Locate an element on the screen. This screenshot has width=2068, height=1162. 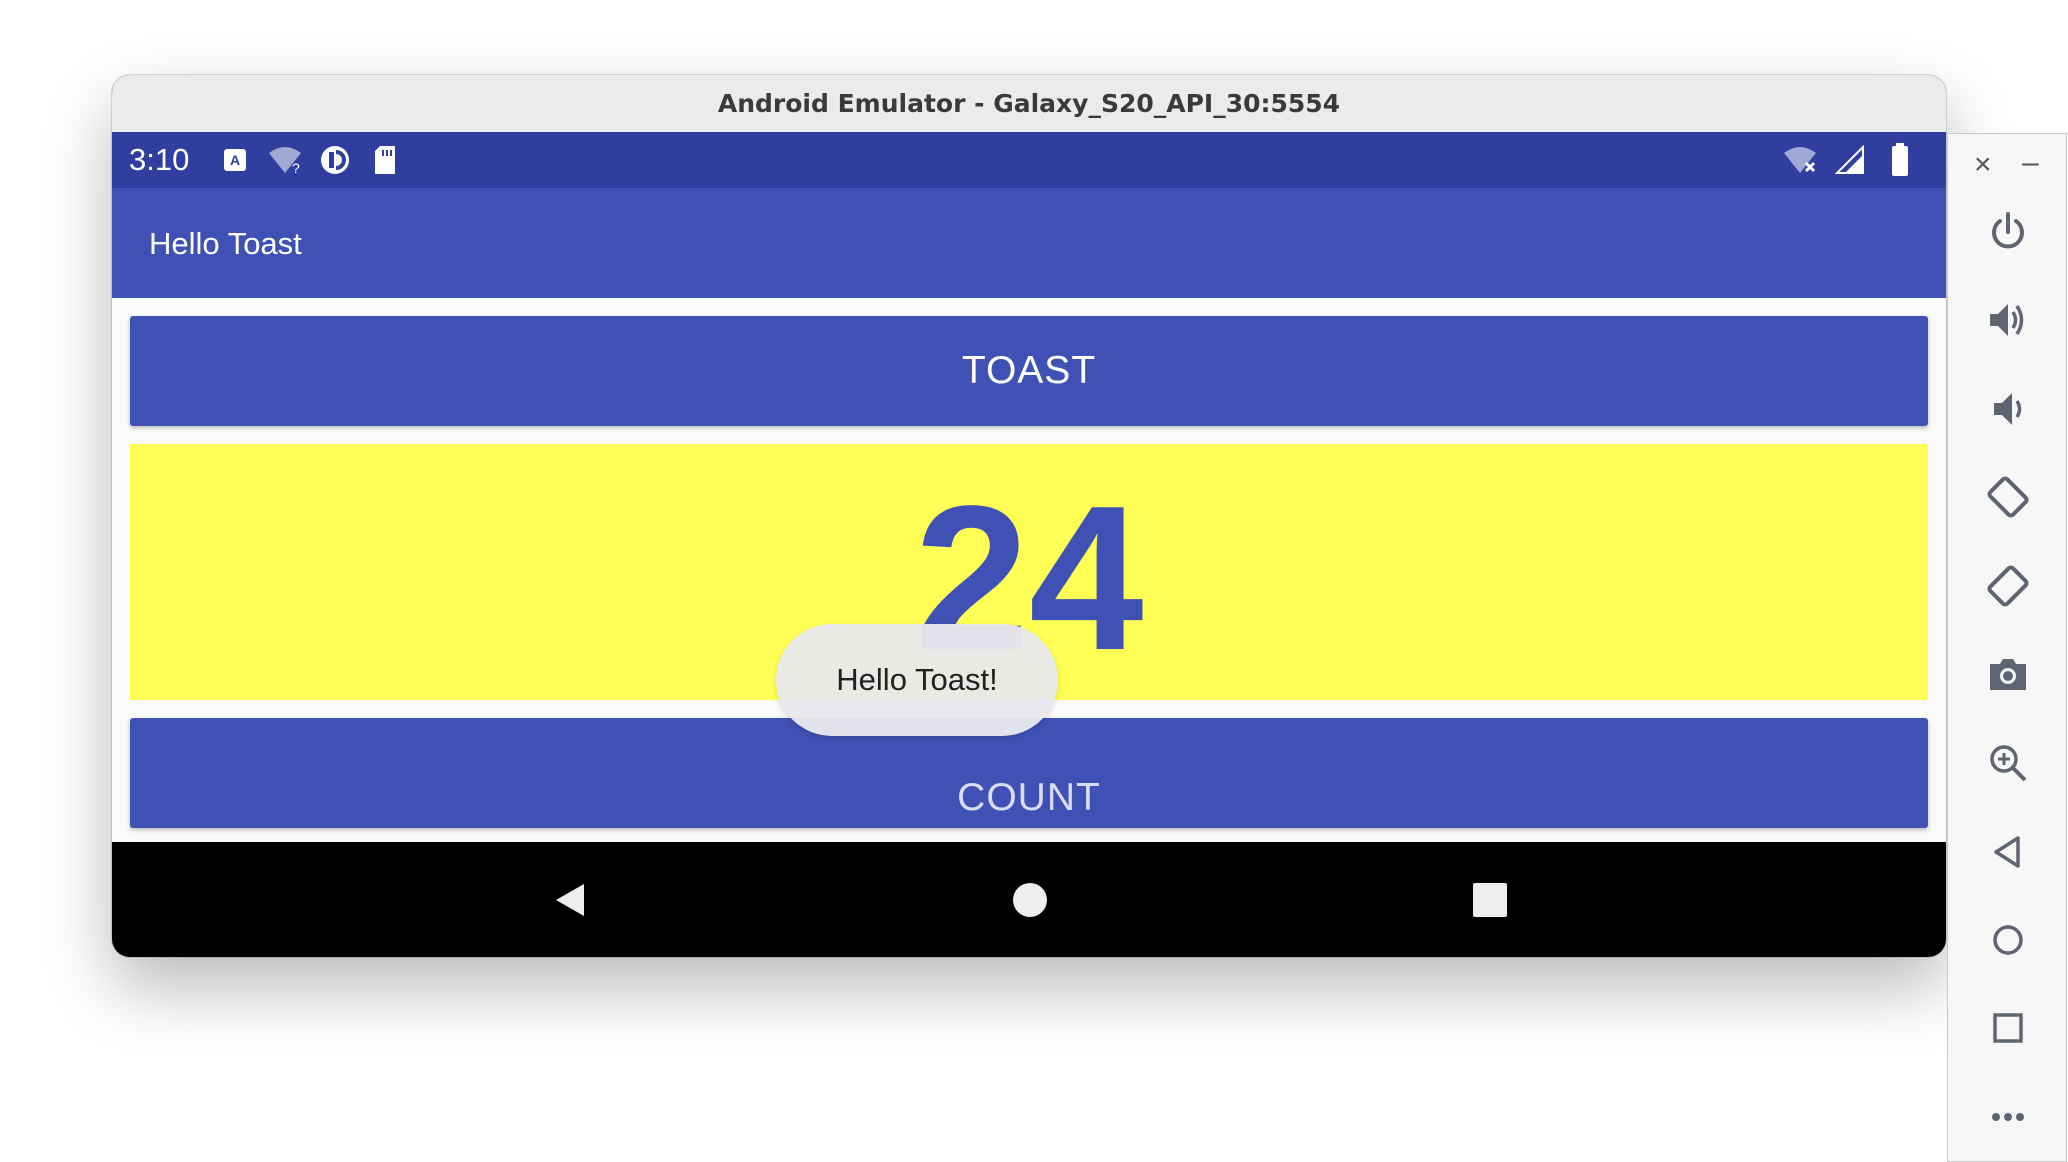
app-title: Hello Toast is located at coordinates (225, 243).